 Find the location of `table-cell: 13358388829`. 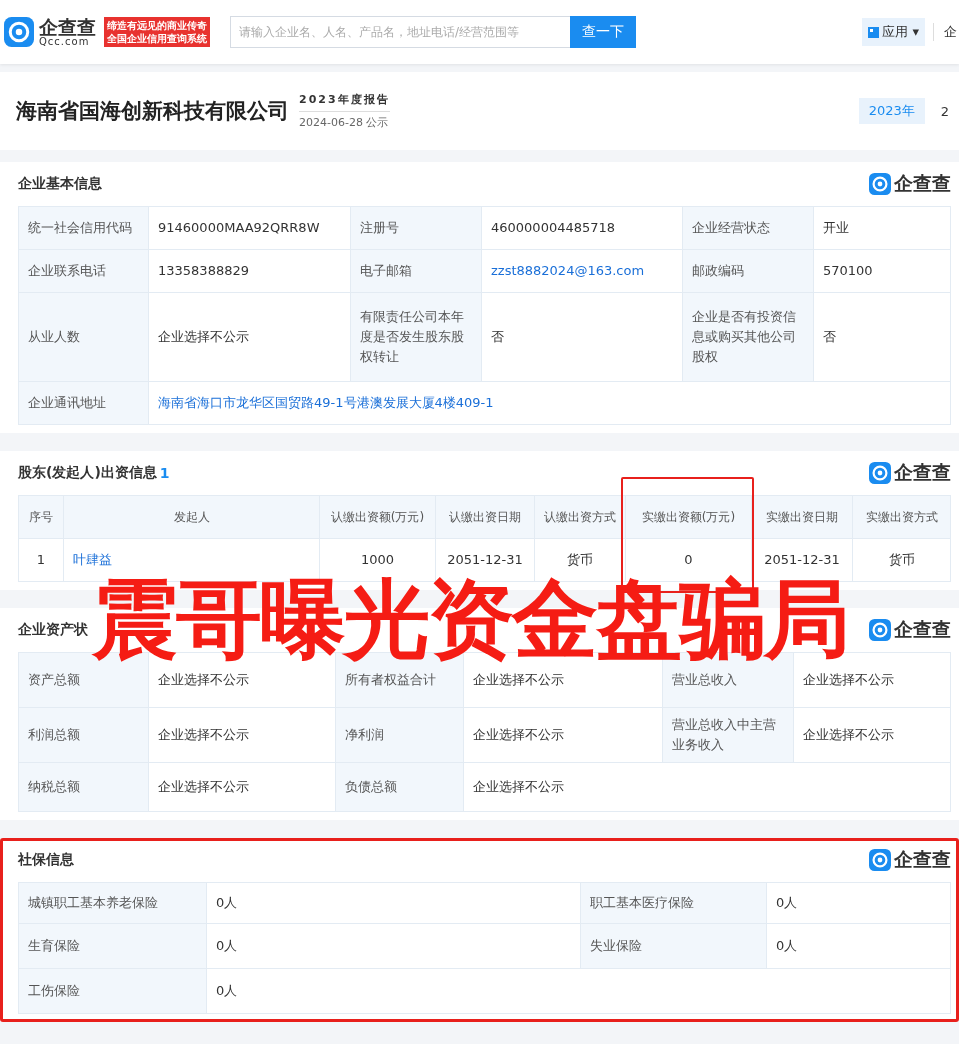

table-cell: 13358388829 is located at coordinates (249, 271).